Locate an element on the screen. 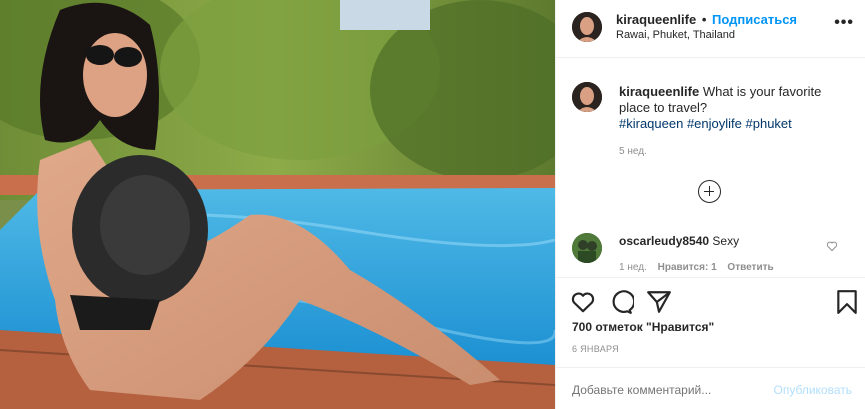  caption-time: 5 нед. is located at coordinates (633, 151).